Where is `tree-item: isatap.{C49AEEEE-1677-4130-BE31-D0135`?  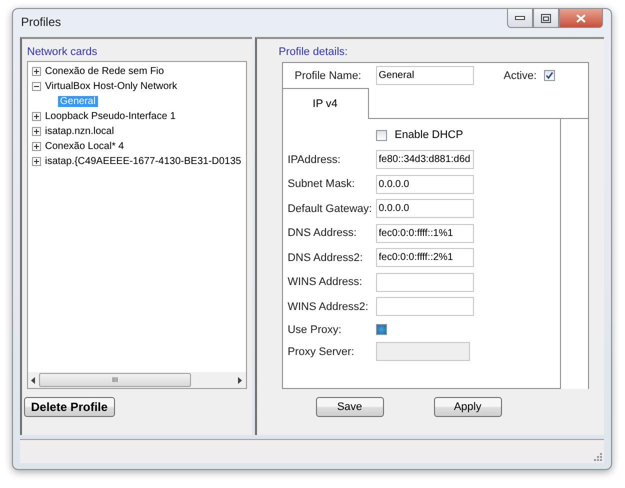
tree-item: isatap.{C49AEEEE-1677-4130-BE31-D0135 is located at coordinates (143, 162).